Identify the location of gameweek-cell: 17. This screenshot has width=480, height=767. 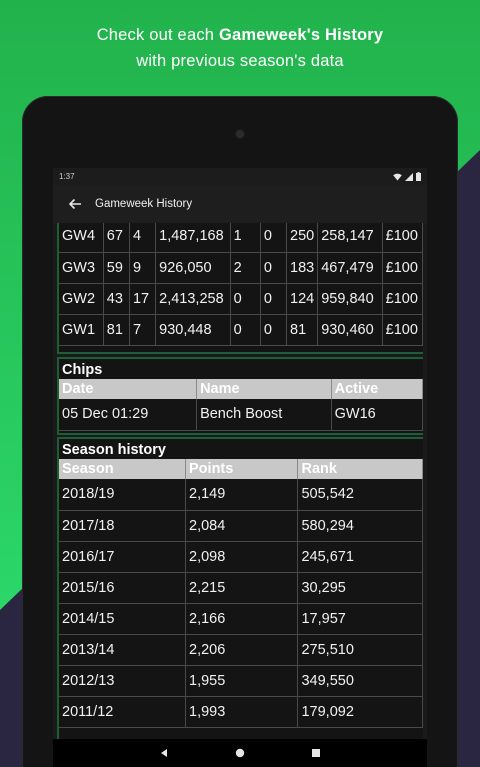
(143, 299).